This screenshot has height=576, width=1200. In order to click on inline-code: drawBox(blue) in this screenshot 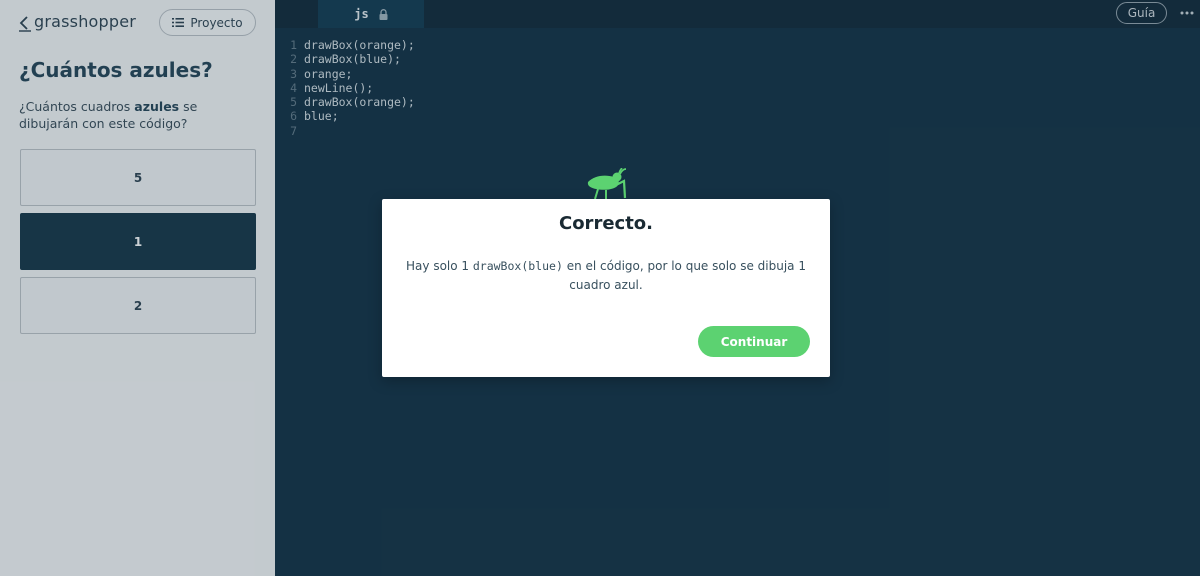, I will do `click(517, 266)`.